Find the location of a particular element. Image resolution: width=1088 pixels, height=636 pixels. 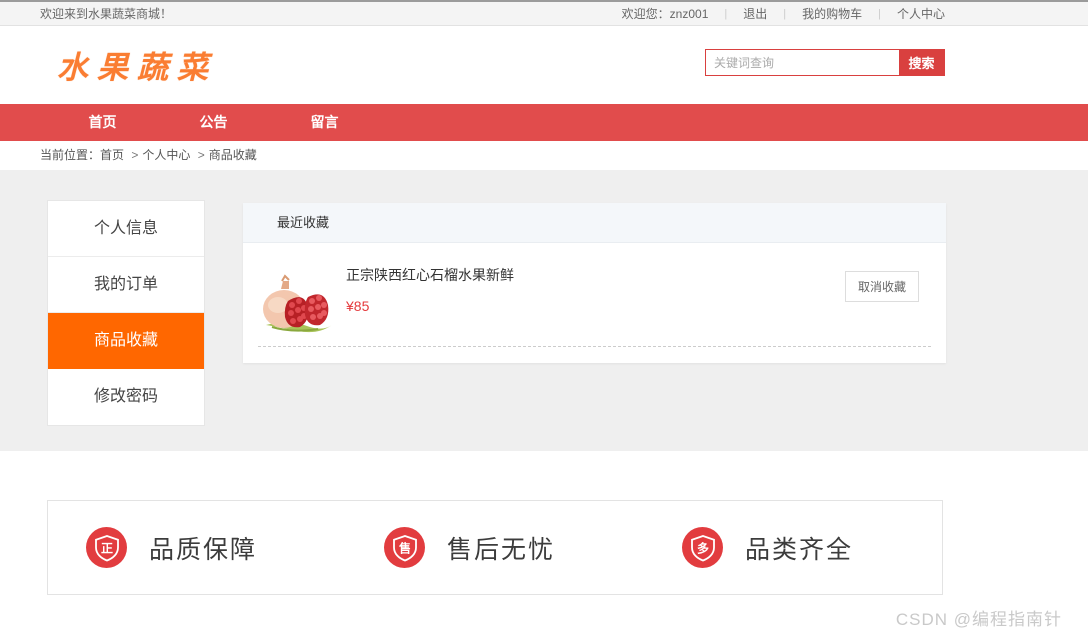

favorite-item-row: 正宗陕西红心石榴水果新鲜 ¥85 取消收藏 is located at coordinates (594, 301).